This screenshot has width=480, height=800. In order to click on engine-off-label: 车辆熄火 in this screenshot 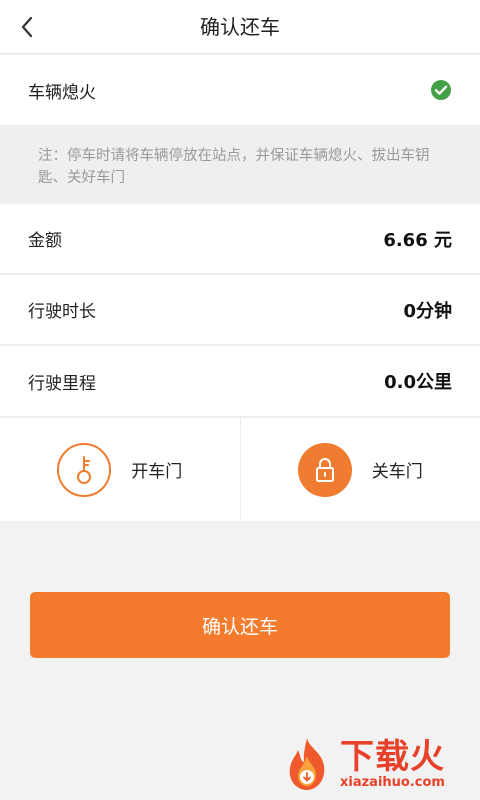, I will do `click(62, 92)`.